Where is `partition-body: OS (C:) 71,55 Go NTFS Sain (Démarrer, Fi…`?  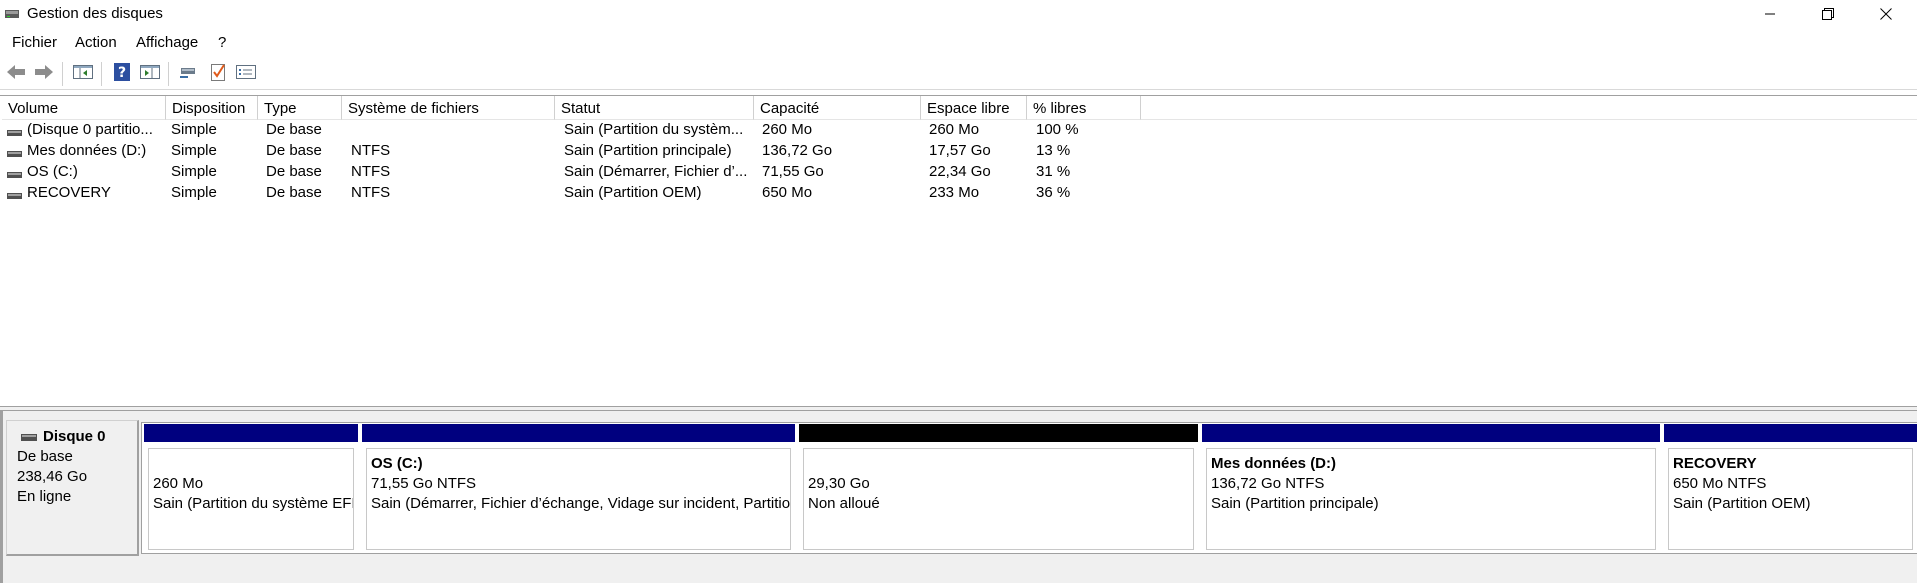
partition-body: OS (C:) 71,55 Go NTFS Sain (Démarrer, Fi… is located at coordinates (578, 499).